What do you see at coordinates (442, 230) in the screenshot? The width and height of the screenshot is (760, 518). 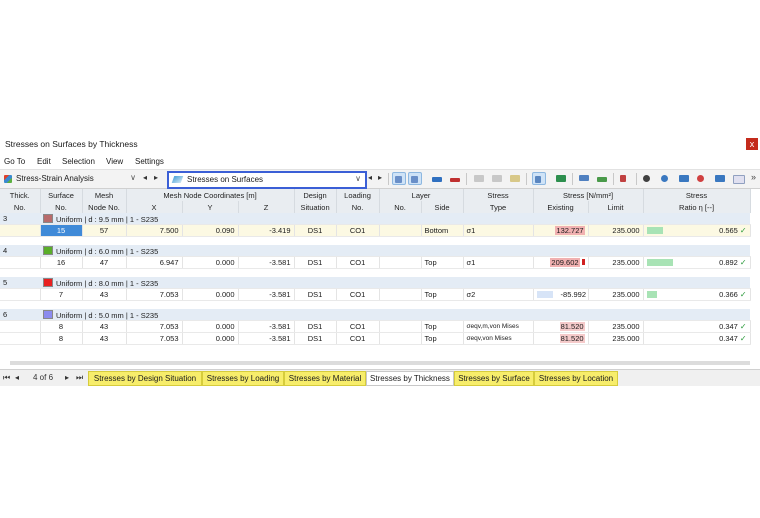 I see `layer-side: Bottom` at bounding box center [442, 230].